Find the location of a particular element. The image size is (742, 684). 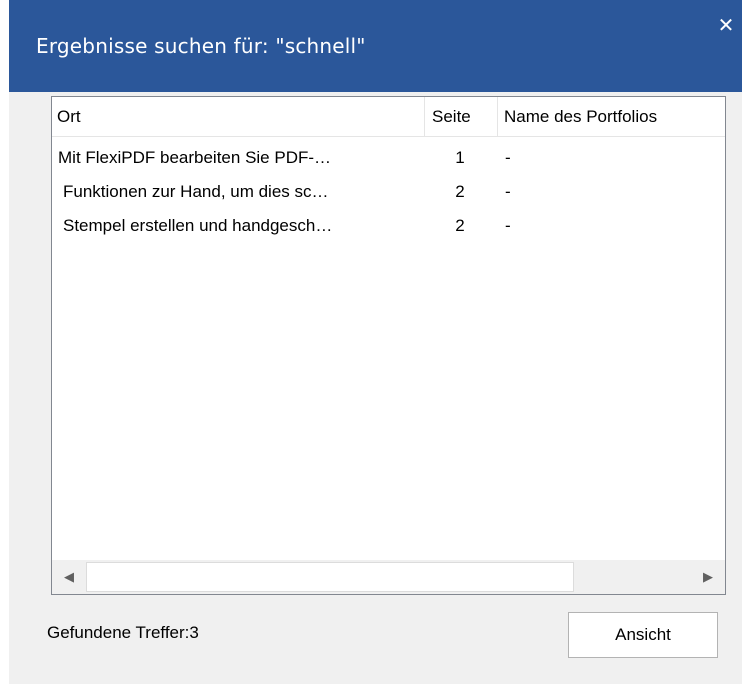

horizontal-scrollbar: ◀ ▶ is located at coordinates (388, 576).